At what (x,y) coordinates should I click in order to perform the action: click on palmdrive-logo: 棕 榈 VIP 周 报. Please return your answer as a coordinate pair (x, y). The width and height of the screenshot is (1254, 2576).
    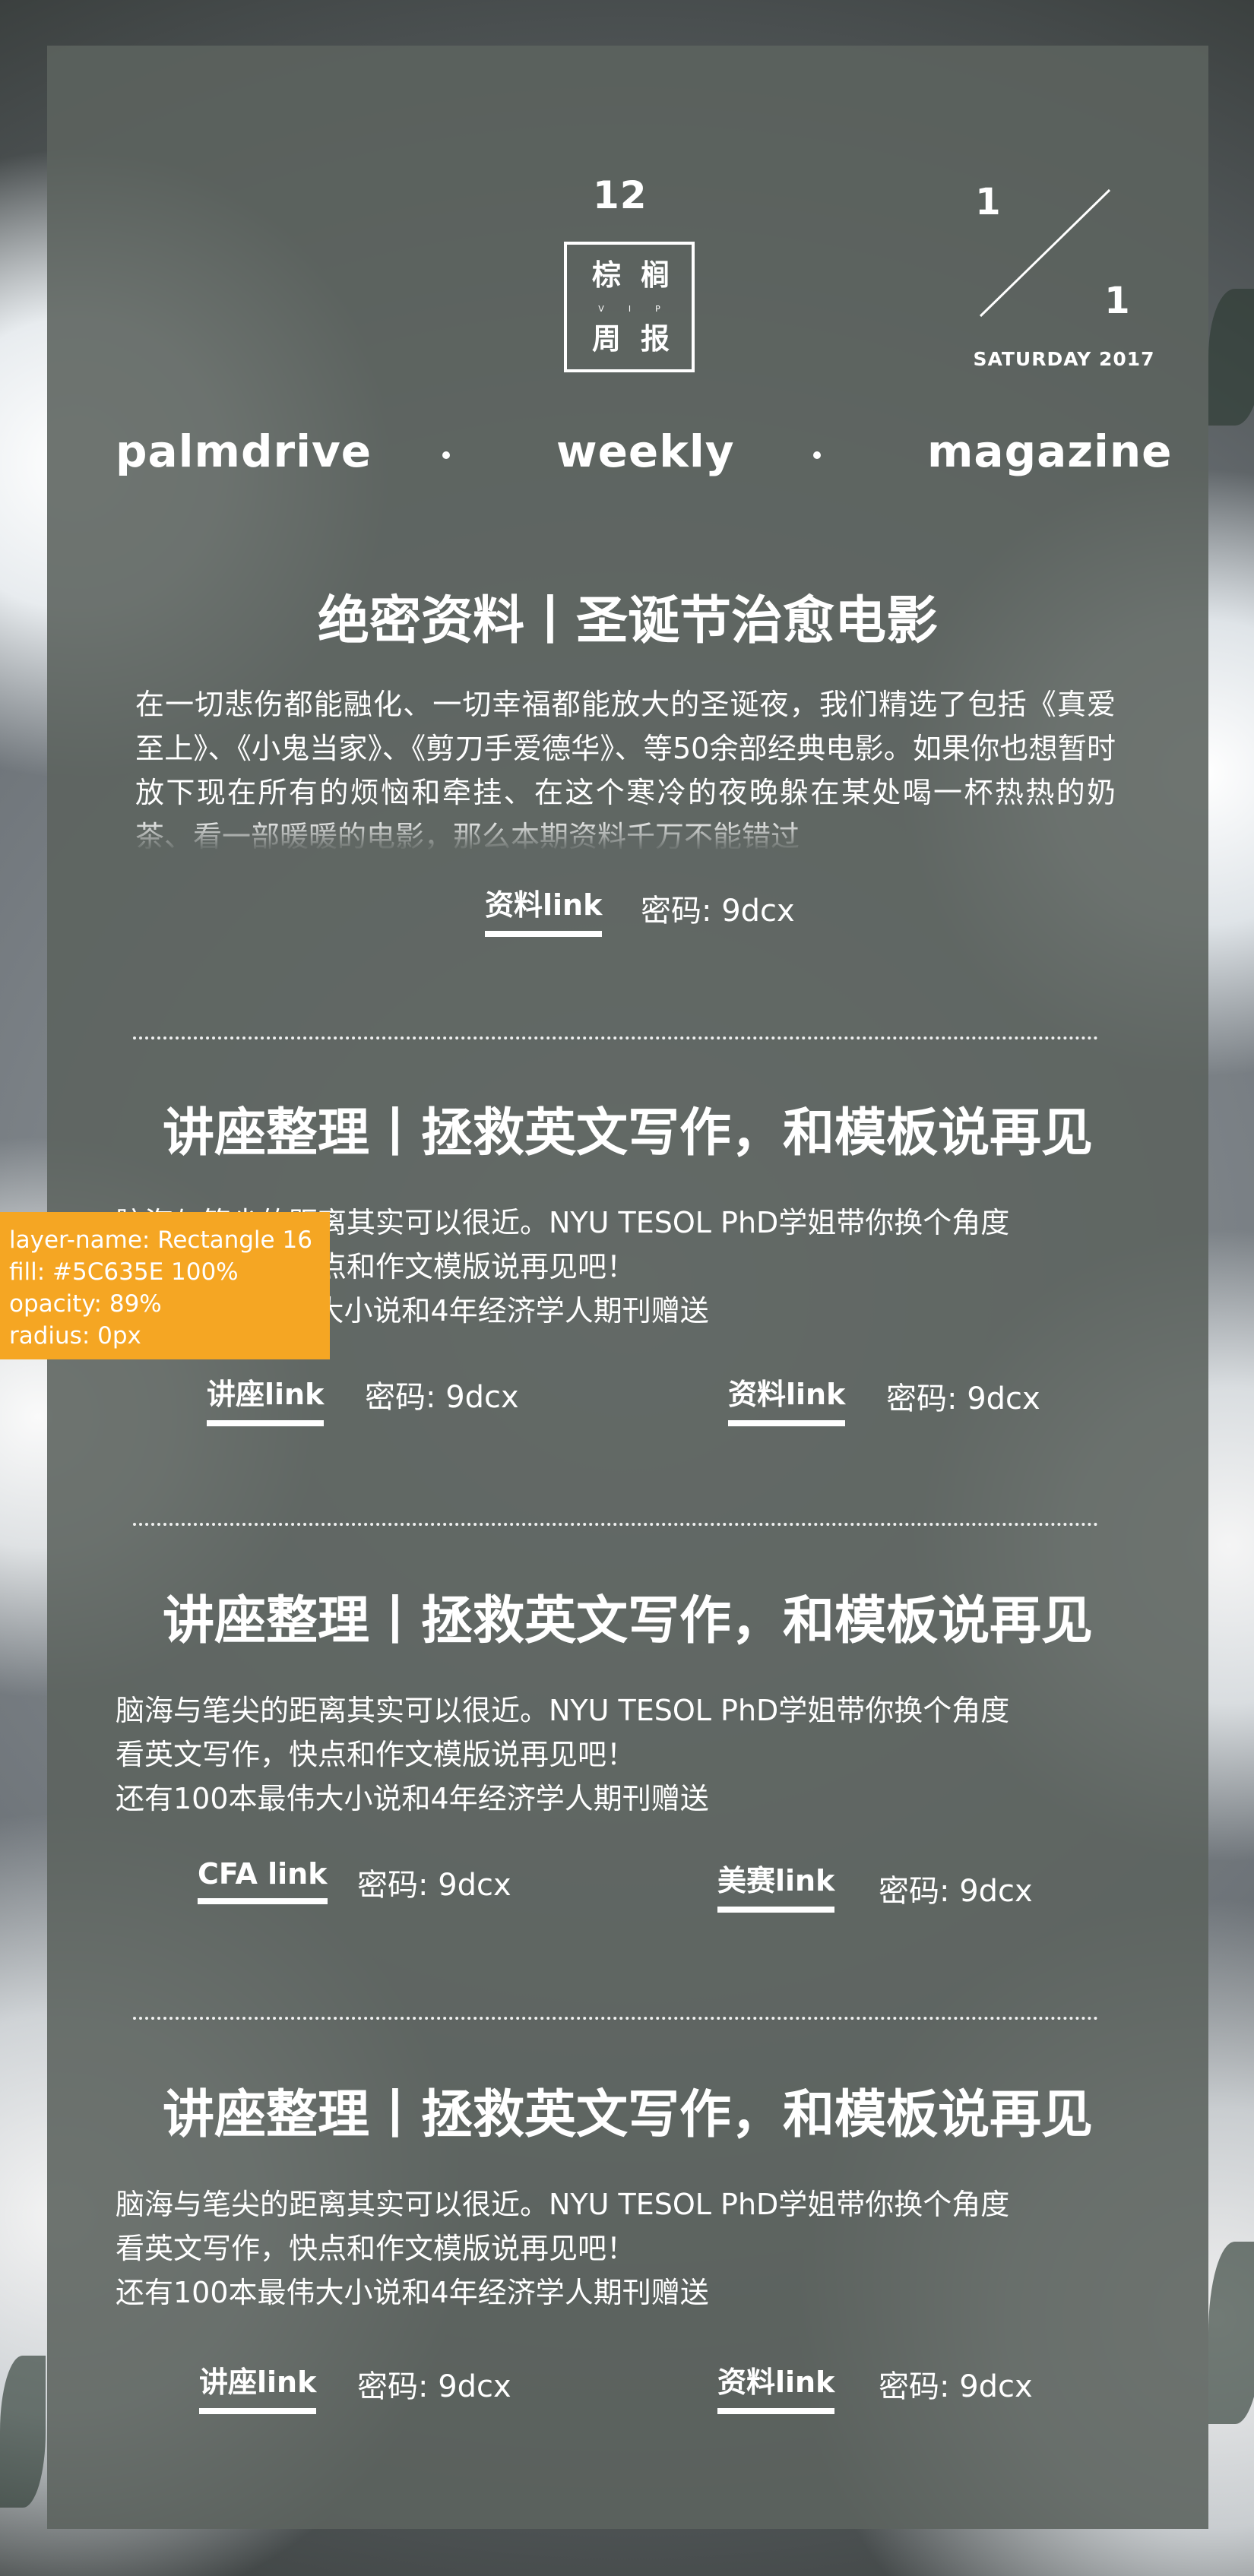
    Looking at the image, I should click on (630, 307).